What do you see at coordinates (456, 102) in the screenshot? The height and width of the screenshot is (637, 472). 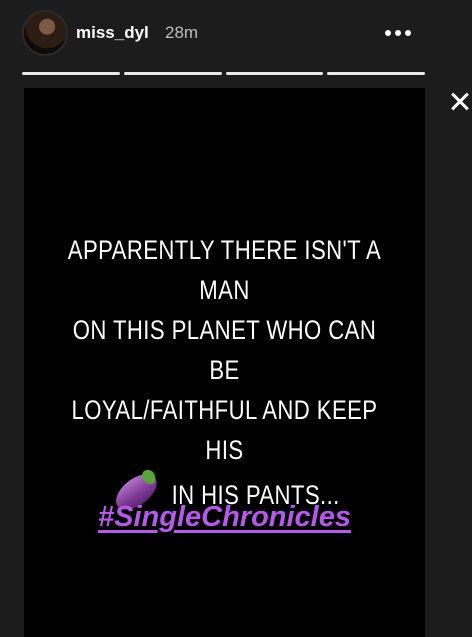 I see `close-icon` at bounding box center [456, 102].